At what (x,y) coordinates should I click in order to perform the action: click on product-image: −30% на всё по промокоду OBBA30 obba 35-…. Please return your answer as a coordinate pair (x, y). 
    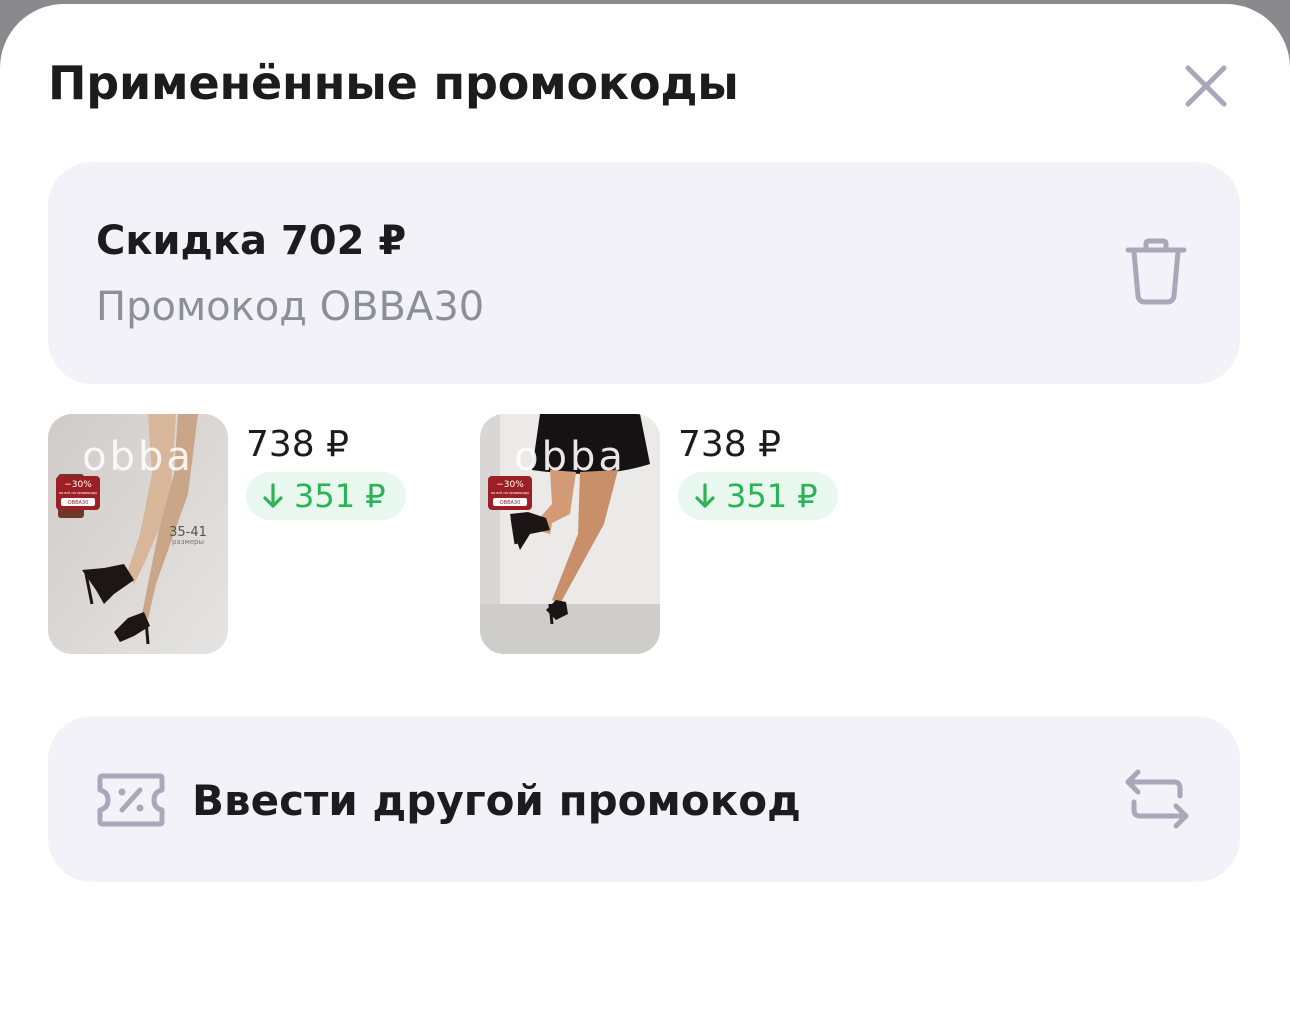
    Looking at the image, I should click on (138, 534).